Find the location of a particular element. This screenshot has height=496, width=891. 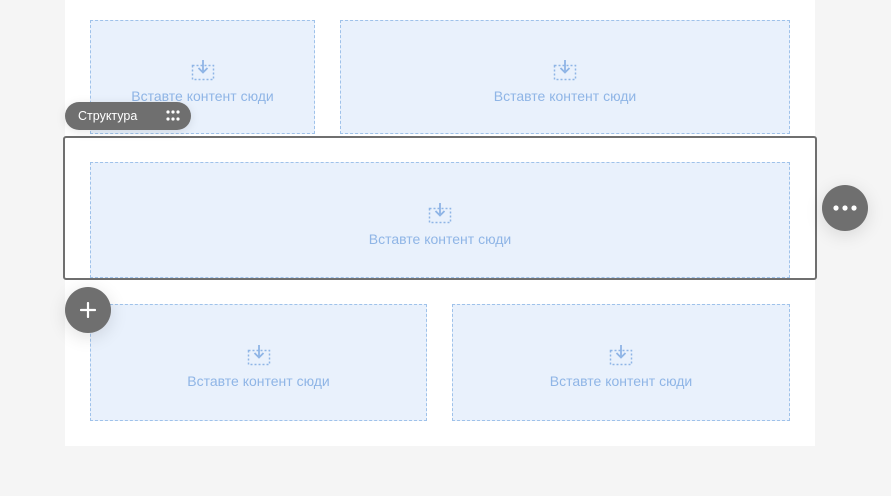

plus-icon is located at coordinates (88, 310).